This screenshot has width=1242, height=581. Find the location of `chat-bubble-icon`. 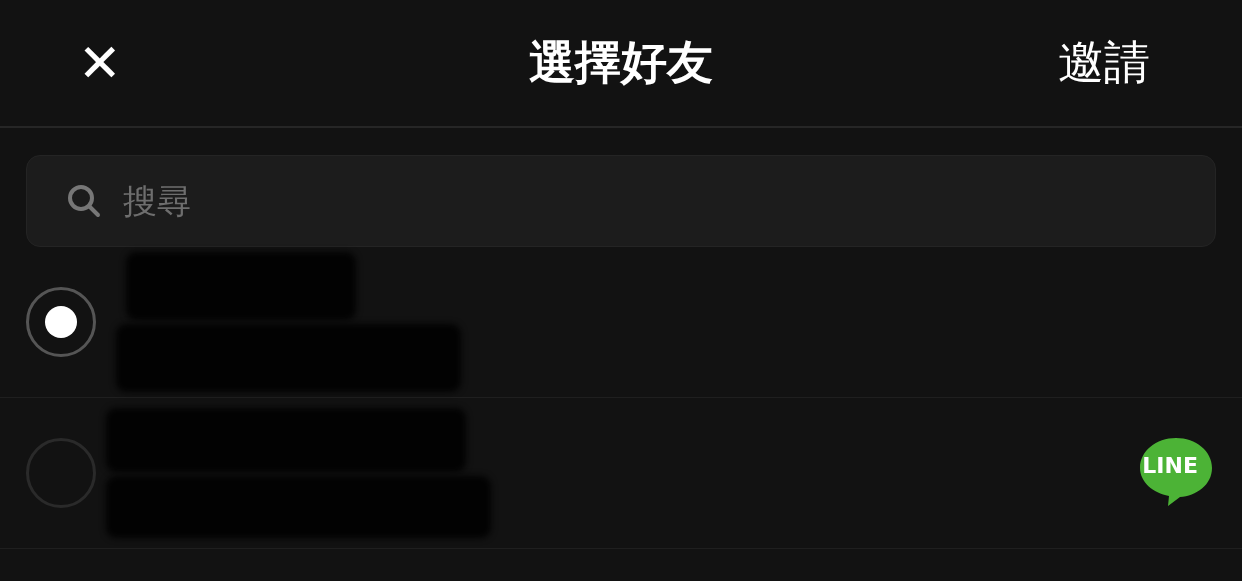

chat-bubble-icon is located at coordinates (1176, 472).